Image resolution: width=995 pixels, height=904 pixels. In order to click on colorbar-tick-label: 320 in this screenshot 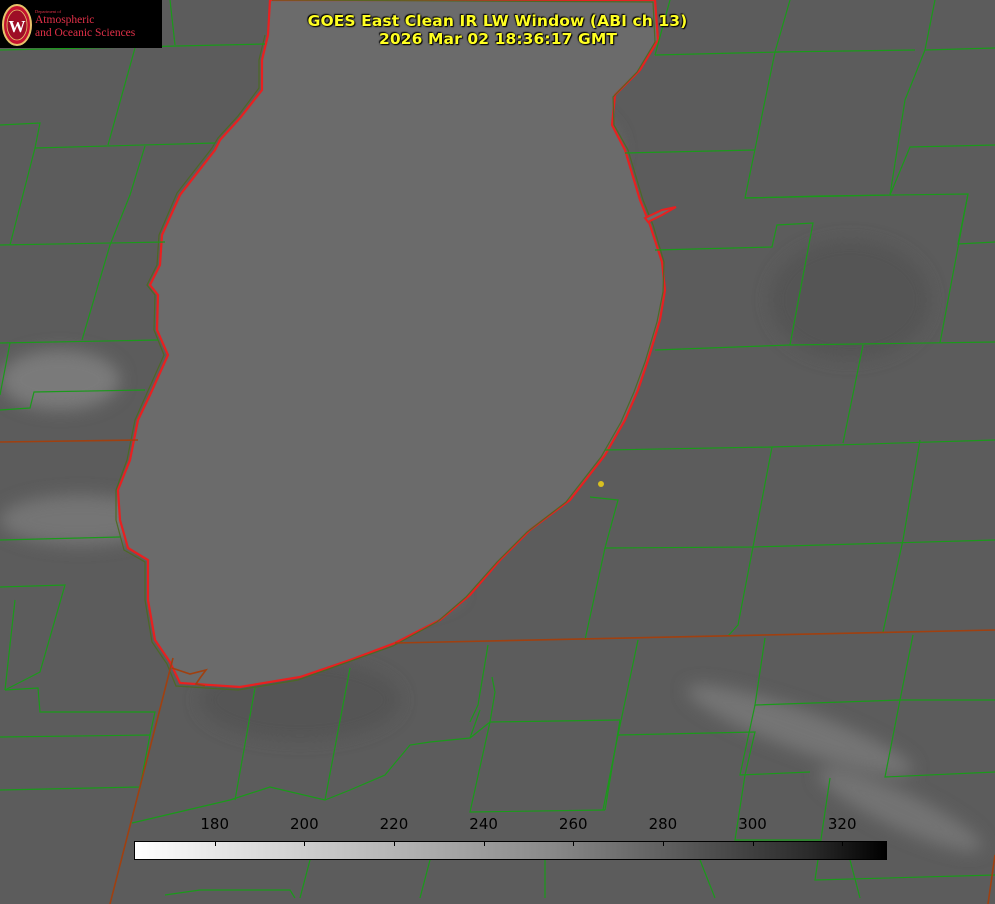, I will do `click(842, 824)`.